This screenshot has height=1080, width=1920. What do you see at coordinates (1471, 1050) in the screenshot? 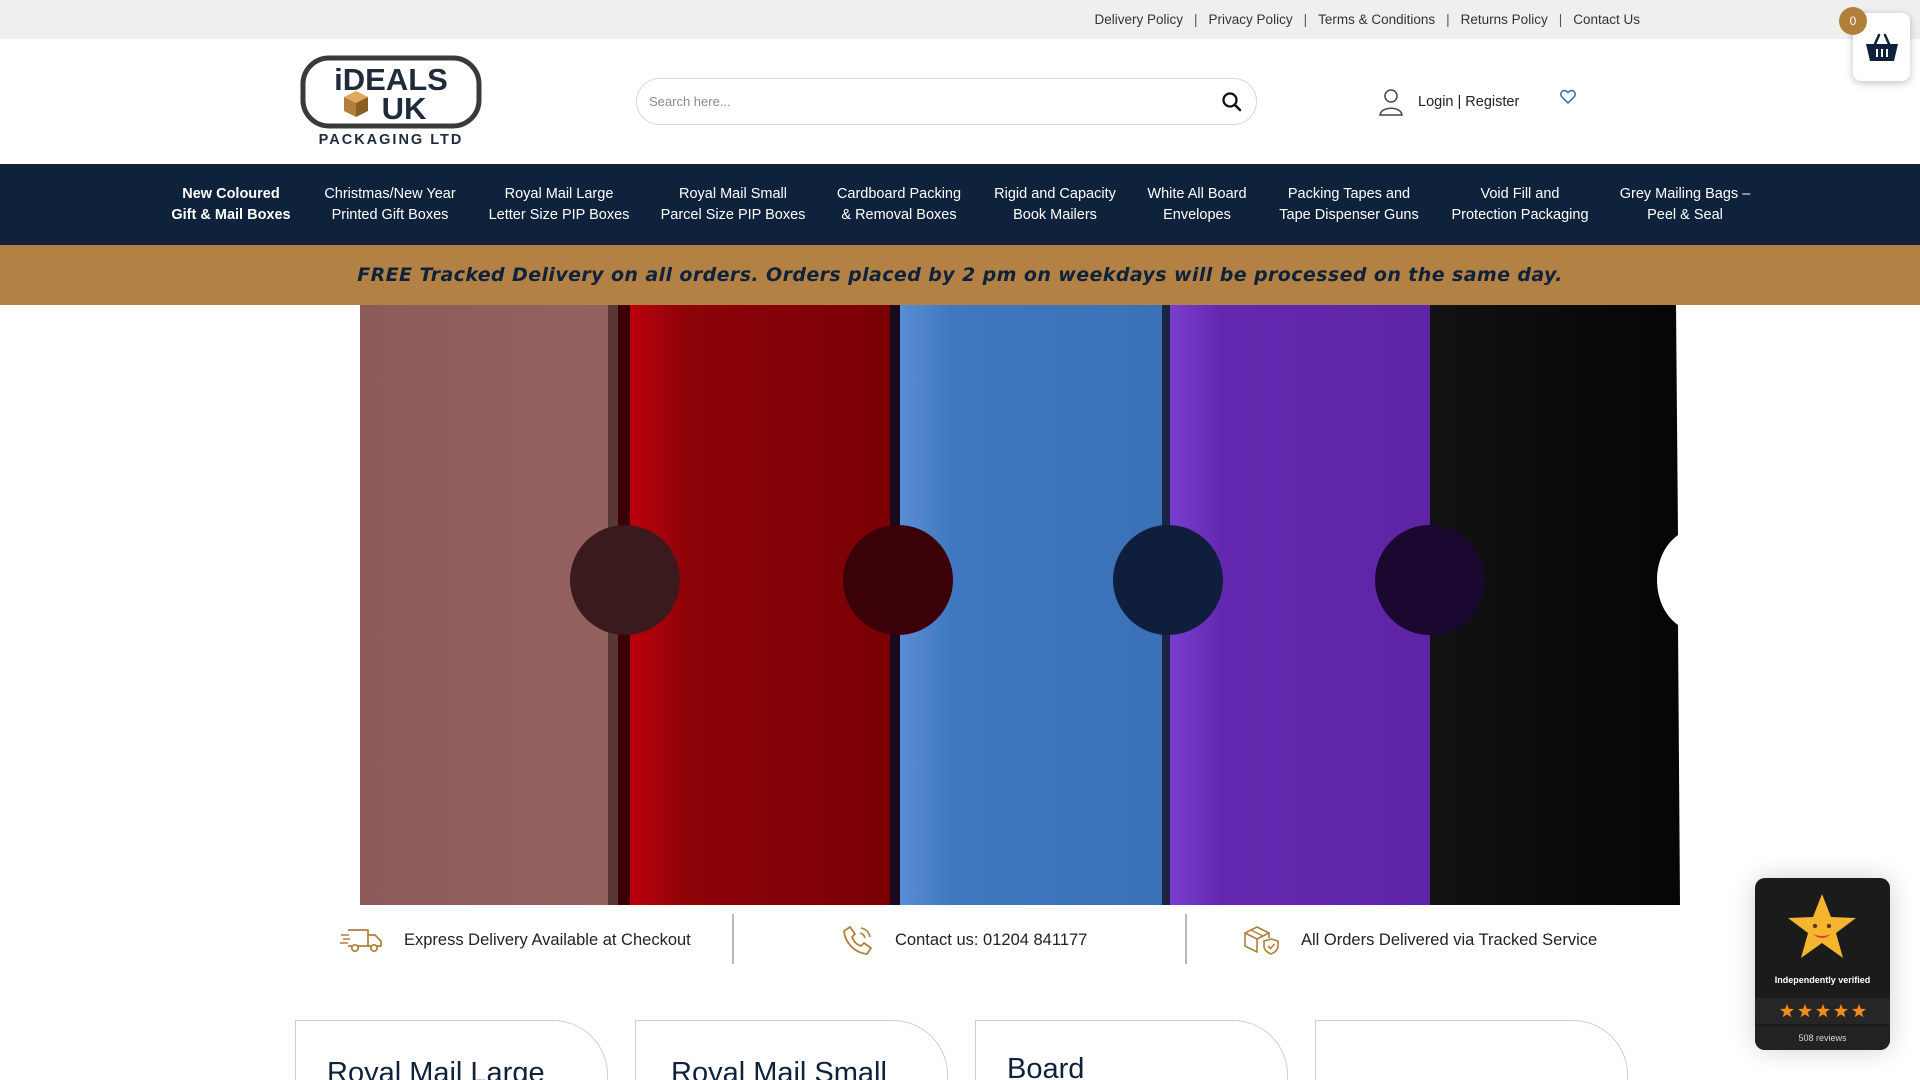
I see `category-card-fourth` at bounding box center [1471, 1050].